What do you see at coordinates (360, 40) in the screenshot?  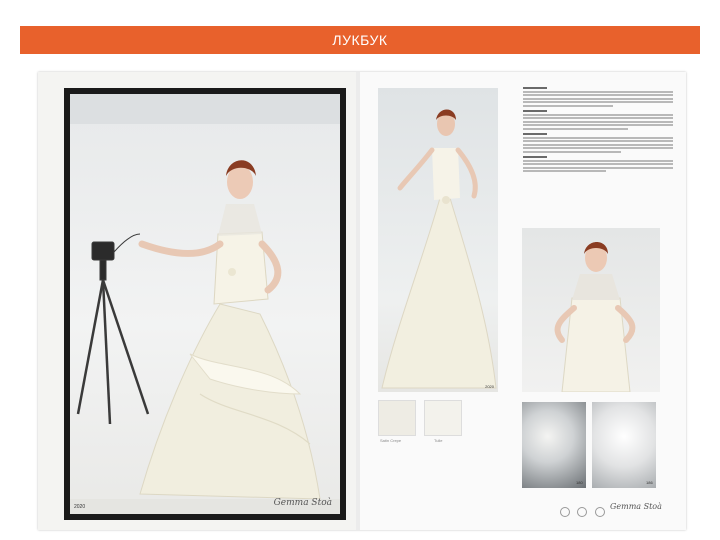 I see `page-title: ЛУКБУК` at bounding box center [360, 40].